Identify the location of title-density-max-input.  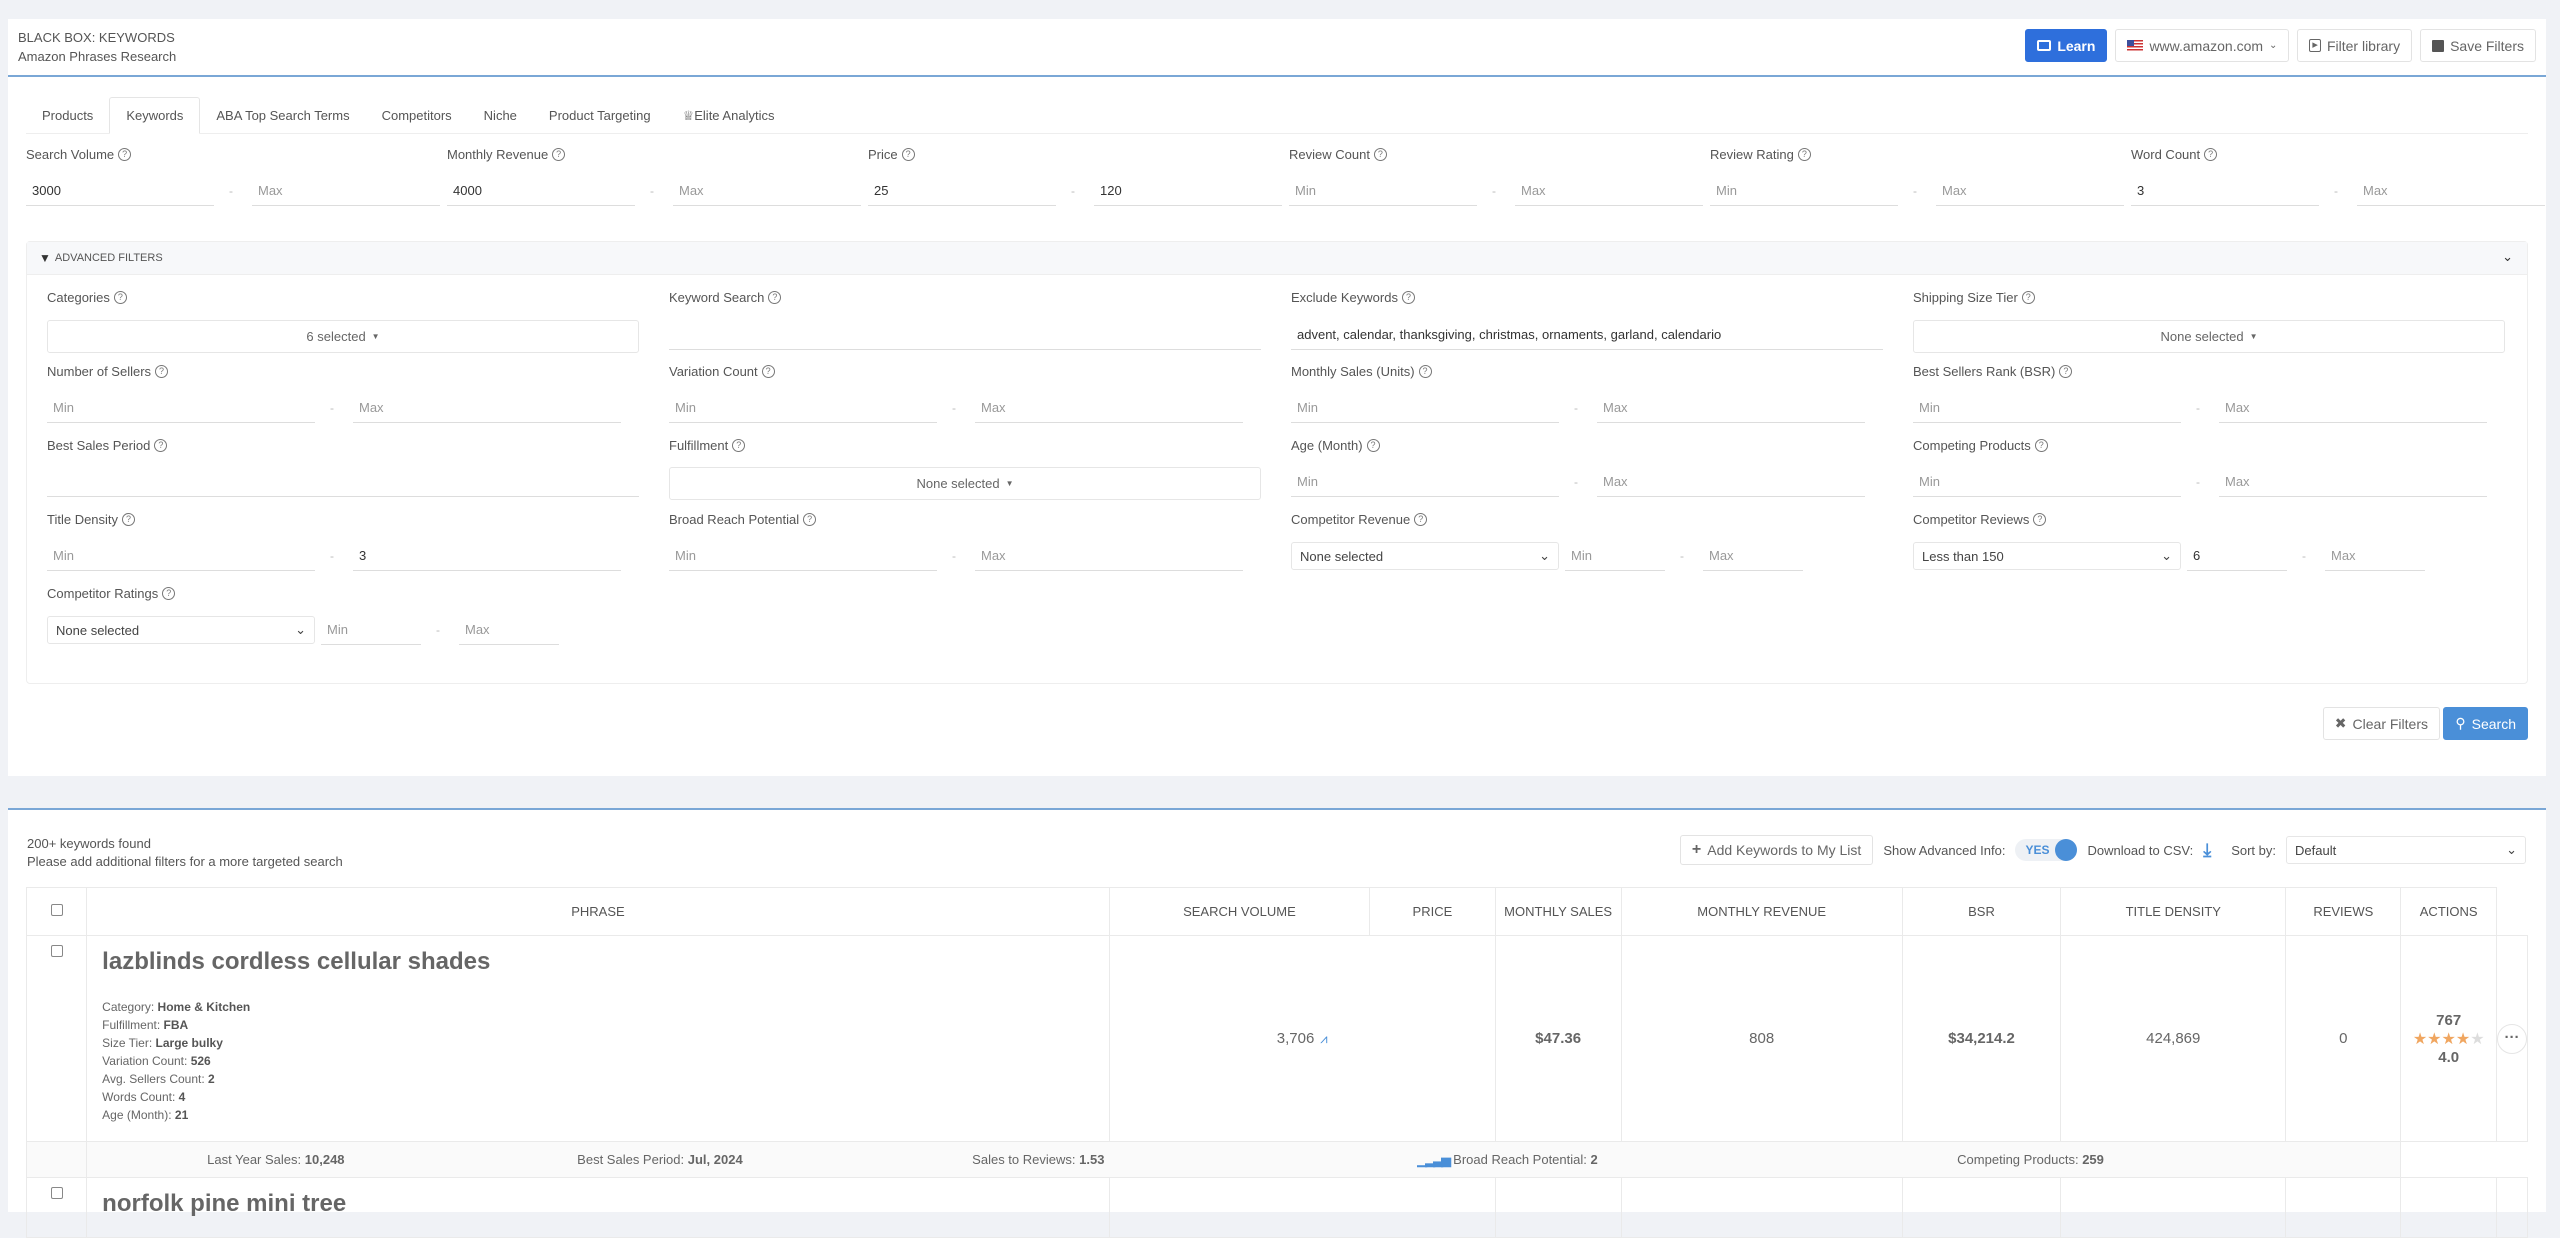
(487, 556).